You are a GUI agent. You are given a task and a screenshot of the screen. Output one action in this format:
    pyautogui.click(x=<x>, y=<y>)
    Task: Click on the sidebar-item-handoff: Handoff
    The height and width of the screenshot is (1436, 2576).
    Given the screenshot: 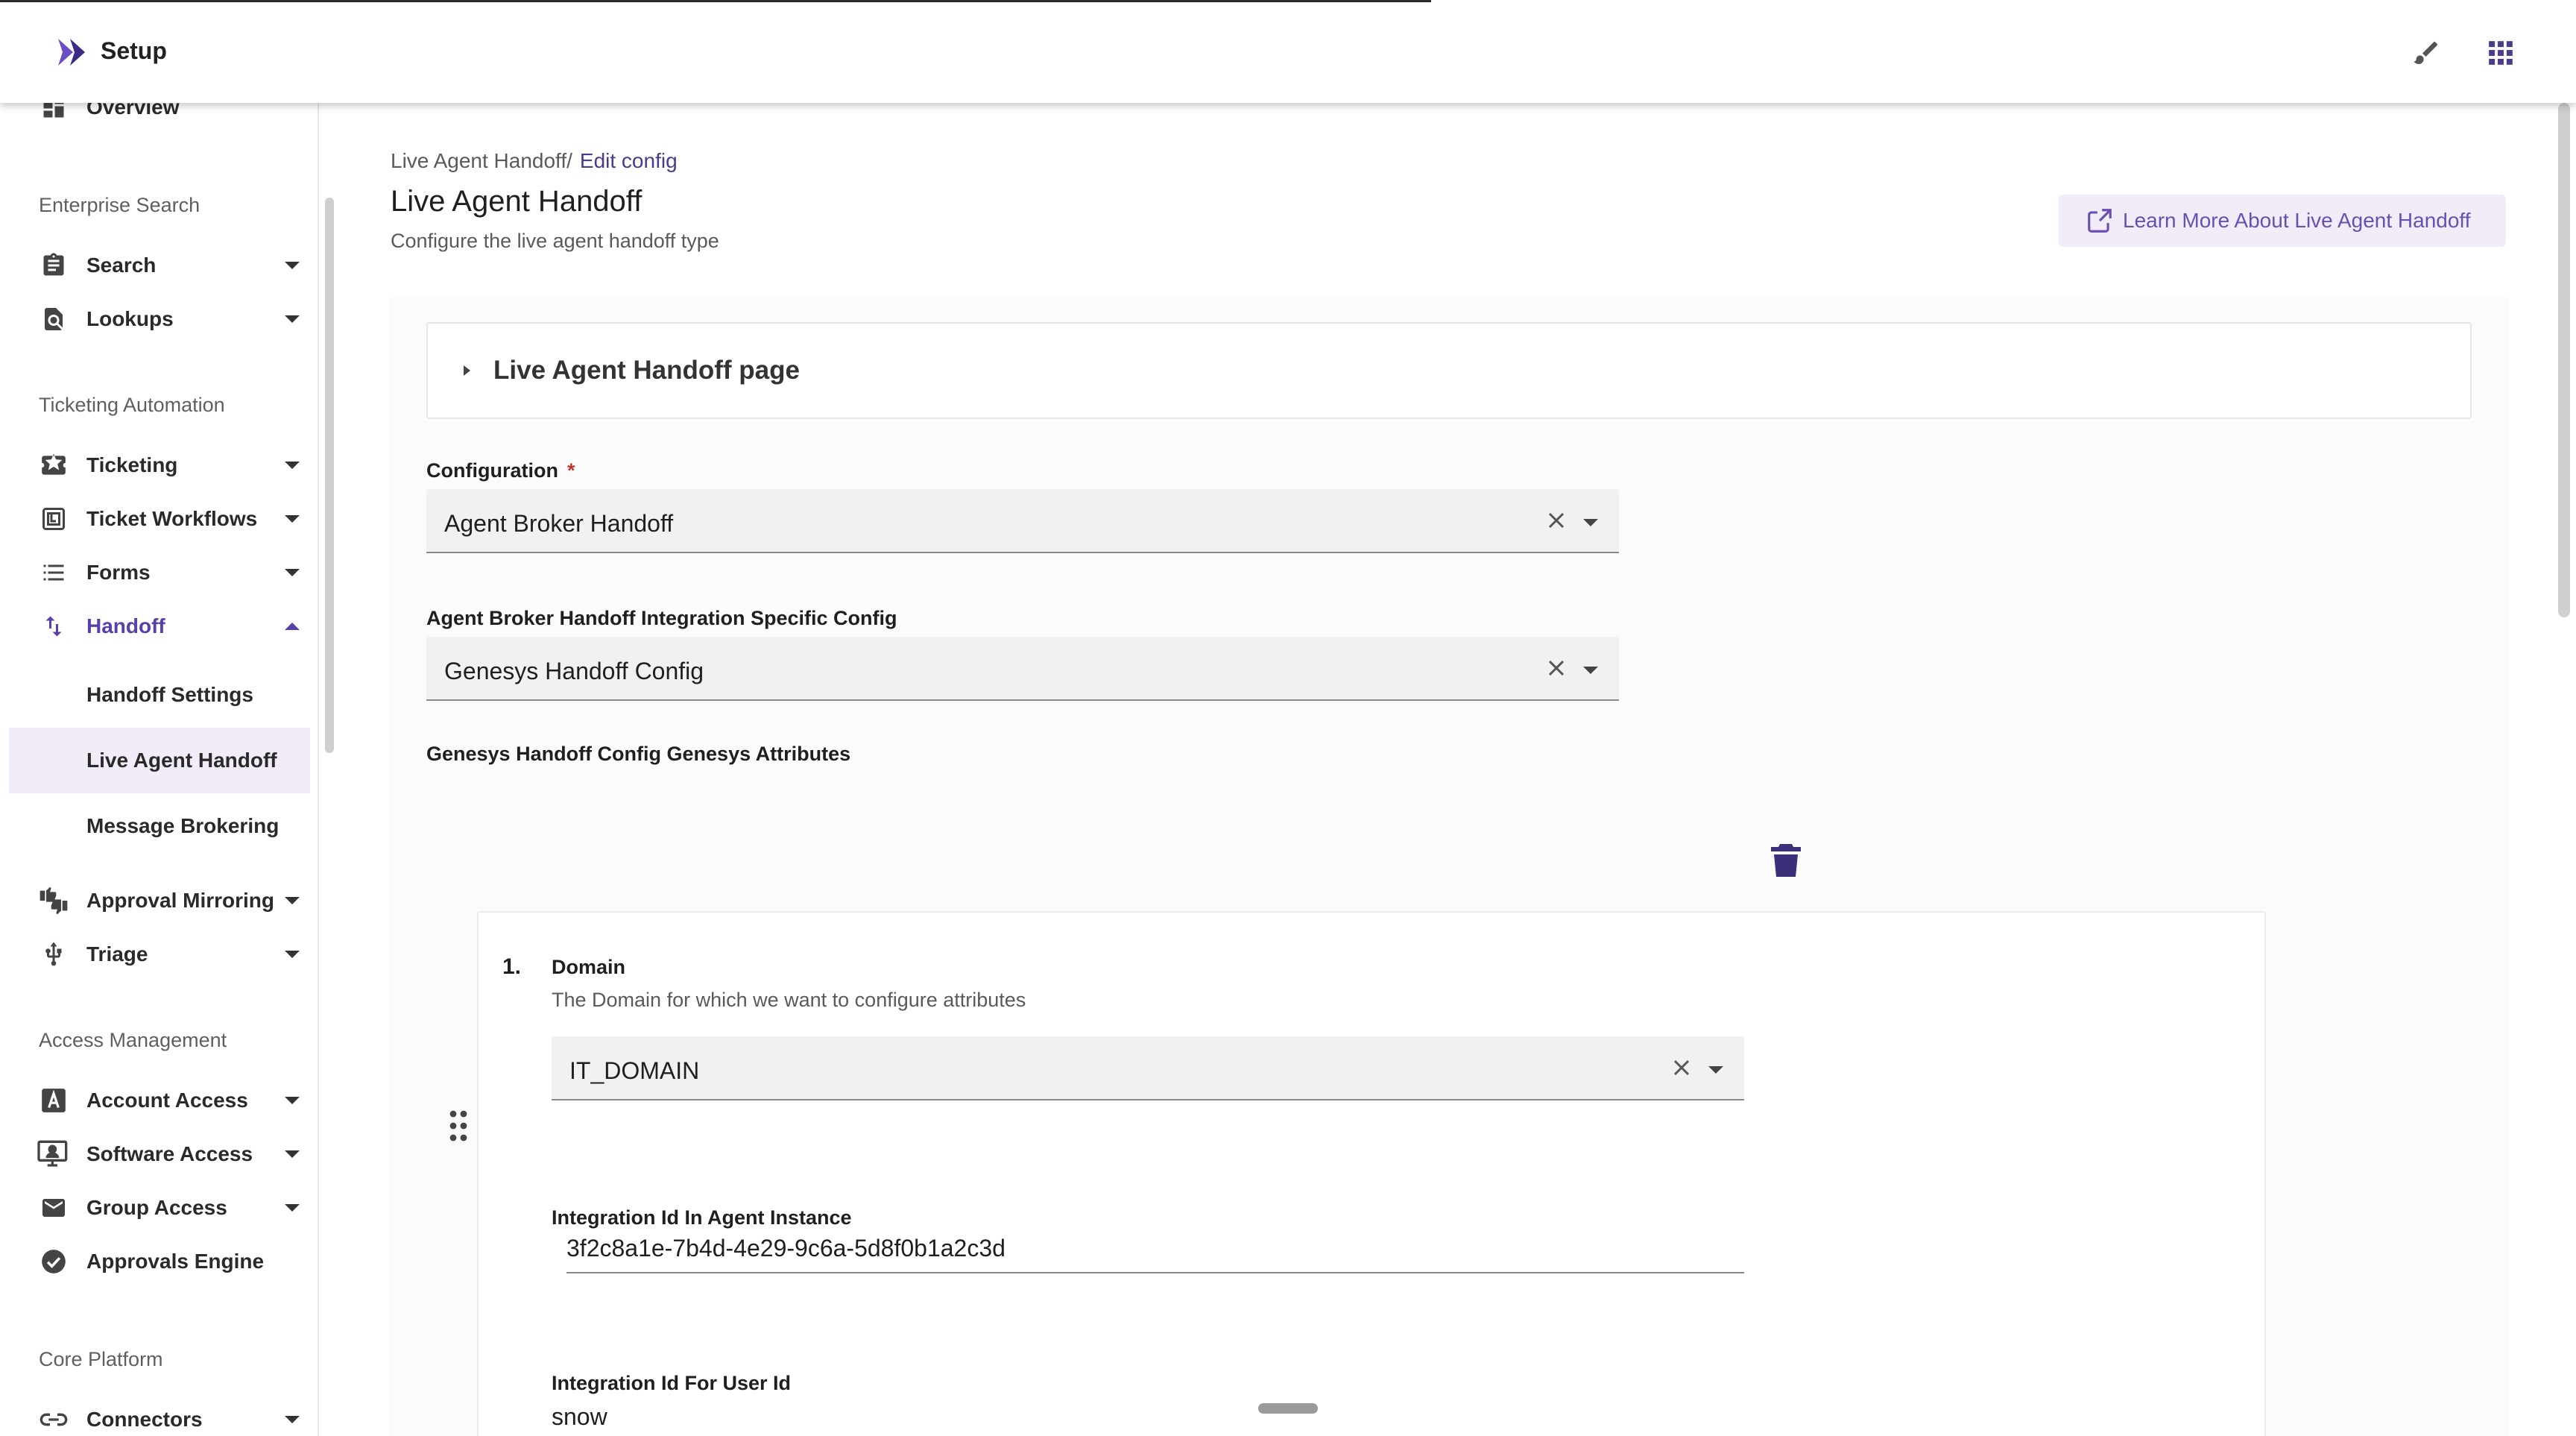 What is the action you would take?
    pyautogui.click(x=160, y=626)
    